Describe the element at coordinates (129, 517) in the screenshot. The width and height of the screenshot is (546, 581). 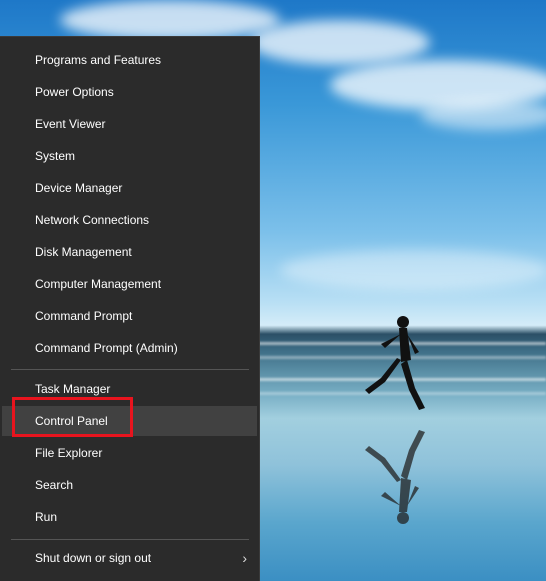
I see `menu-item-run: Run` at that location.